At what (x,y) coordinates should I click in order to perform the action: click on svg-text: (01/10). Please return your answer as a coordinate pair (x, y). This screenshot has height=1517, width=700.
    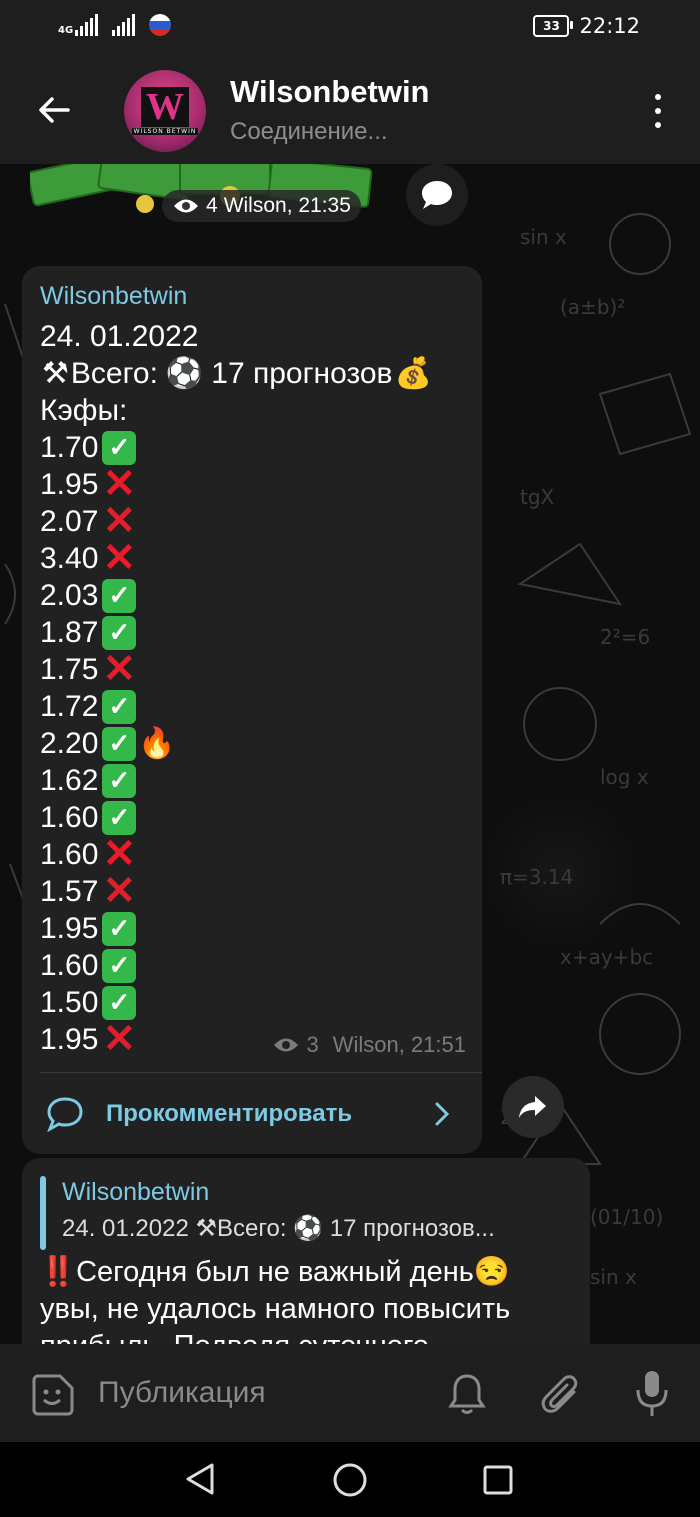
    Looking at the image, I should click on (626, 1217).